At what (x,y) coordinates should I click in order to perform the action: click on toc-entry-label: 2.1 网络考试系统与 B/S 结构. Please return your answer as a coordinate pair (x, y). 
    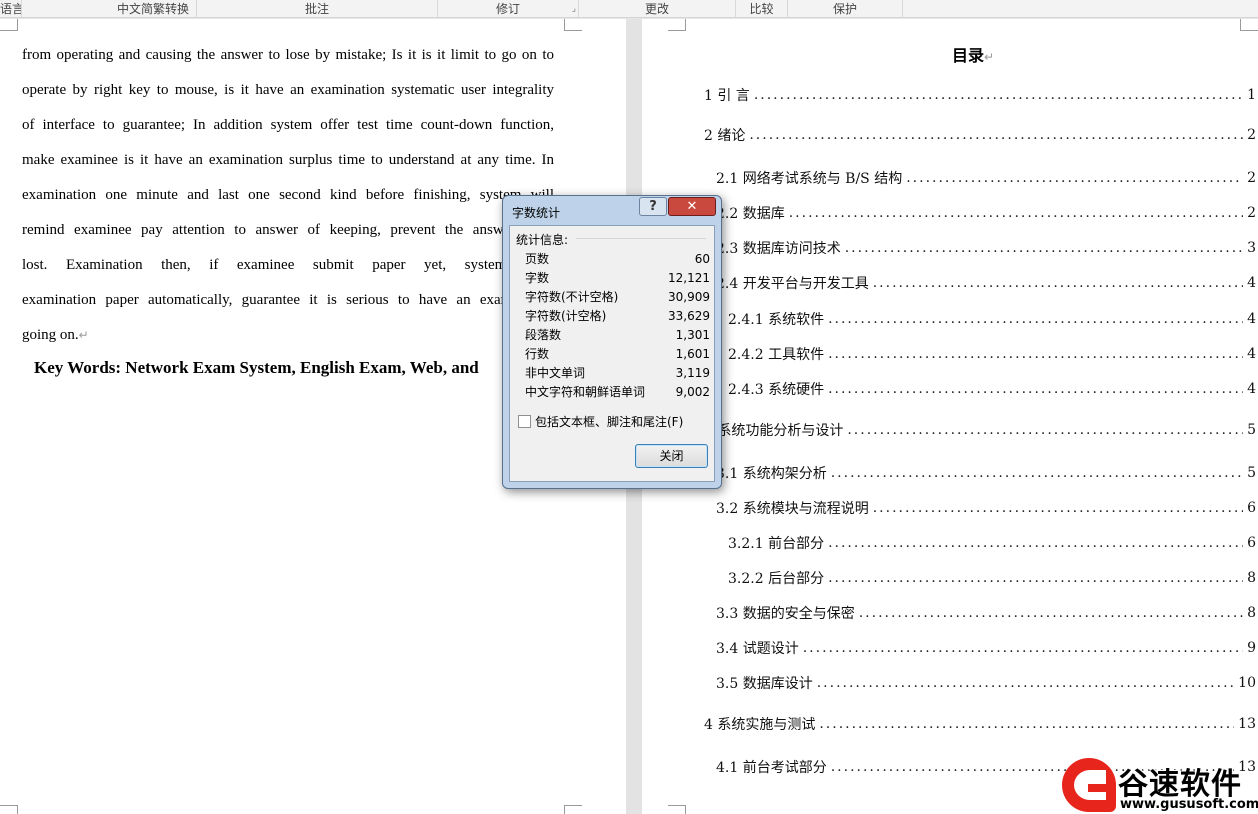
    Looking at the image, I should click on (809, 179).